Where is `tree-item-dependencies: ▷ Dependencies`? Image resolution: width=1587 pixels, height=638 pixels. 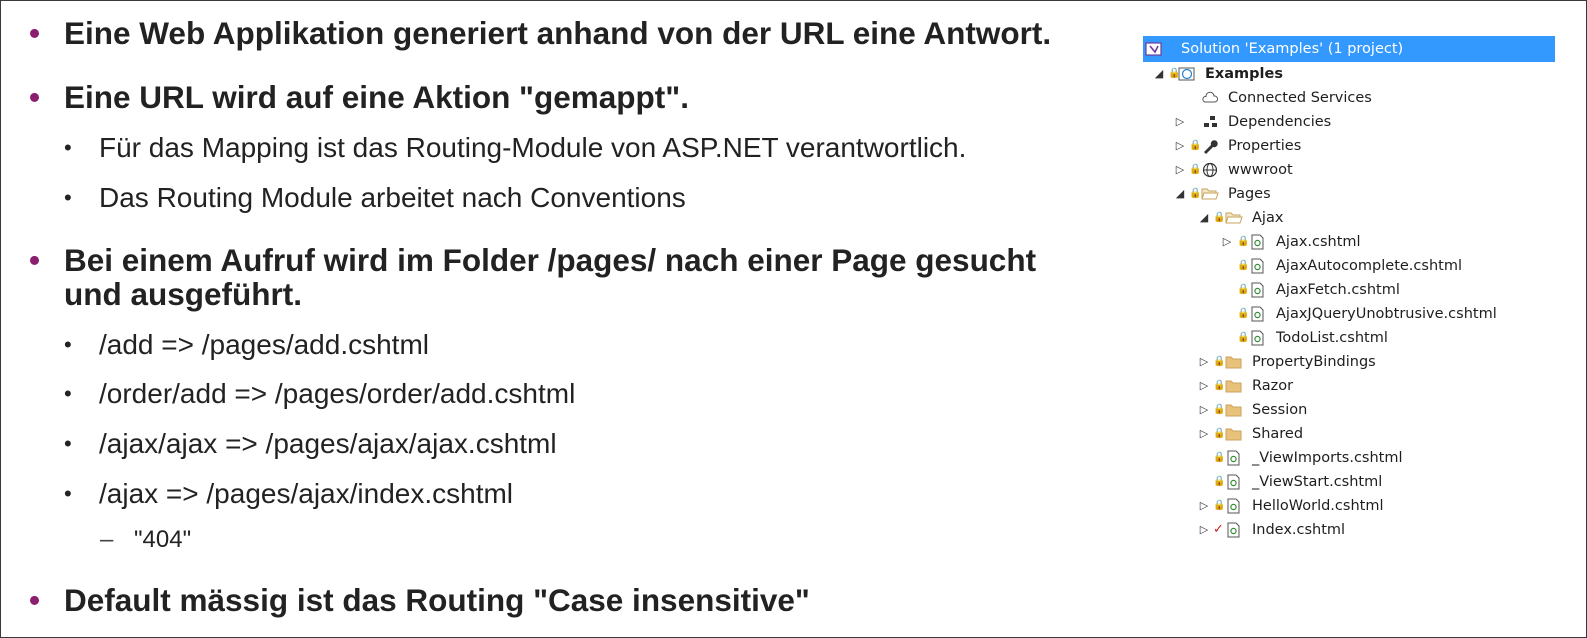
tree-item-dependencies: ▷ Dependencies is located at coordinates (1349, 122).